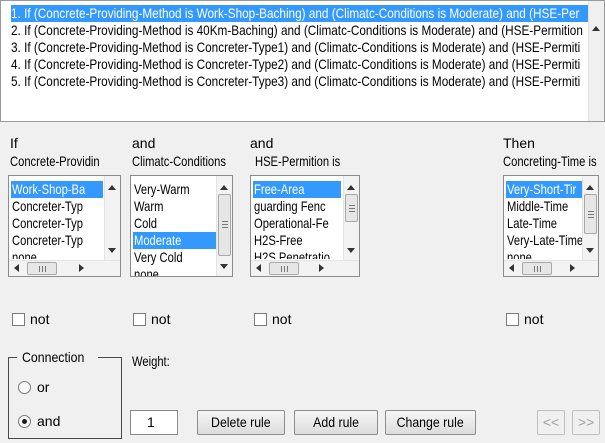  I want to click on list-item: Operational-Fe, so click(297, 223).